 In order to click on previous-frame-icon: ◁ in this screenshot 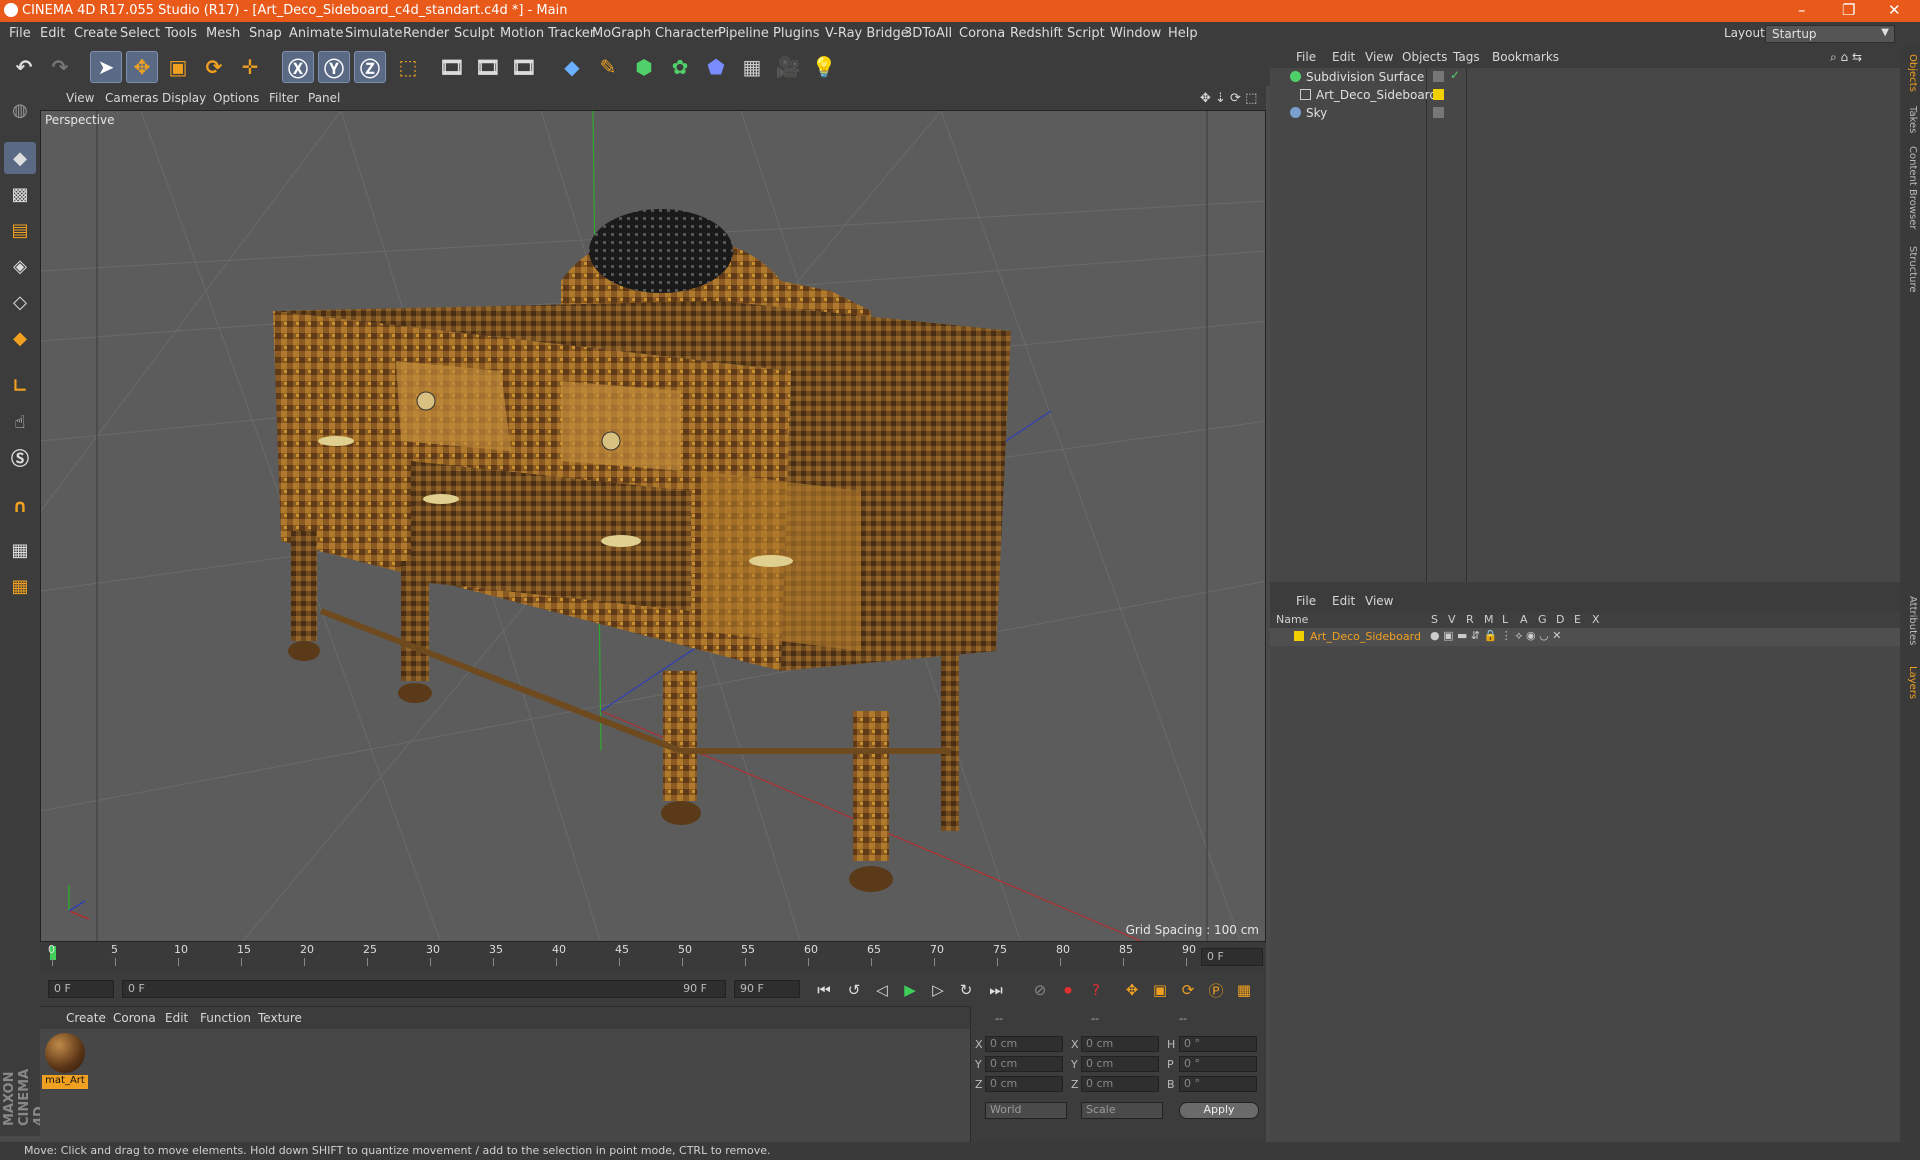, I will do `click(882, 990)`.